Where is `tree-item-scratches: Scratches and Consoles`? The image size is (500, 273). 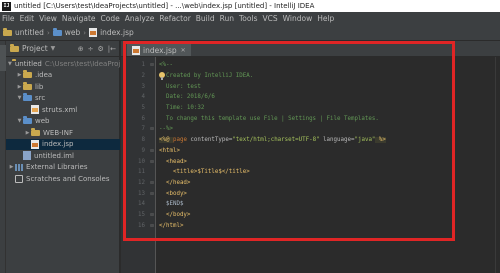
tree-item-scratches: Scratches and Consoles is located at coordinates (63, 179).